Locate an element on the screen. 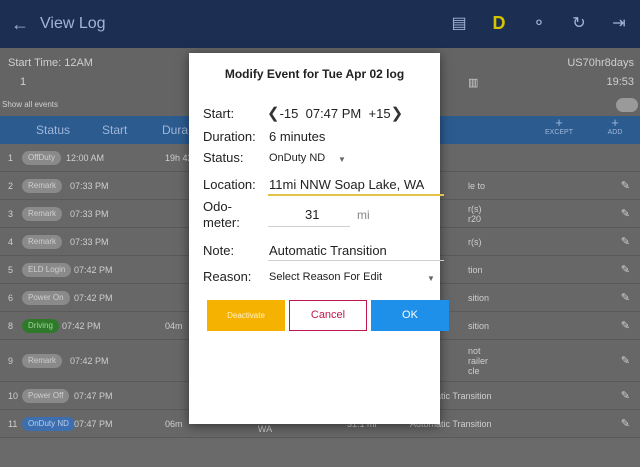 The height and width of the screenshot is (467, 640). duration-value: 6 minutes is located at coordinates (297, 136).